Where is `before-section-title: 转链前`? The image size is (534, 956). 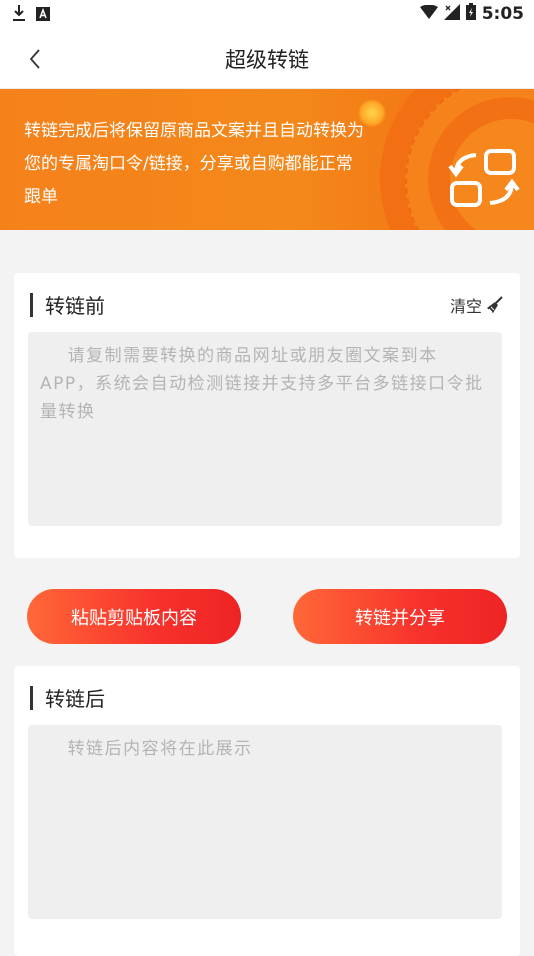
before-section-title: 转链前 is located at coordinates (75, 306).